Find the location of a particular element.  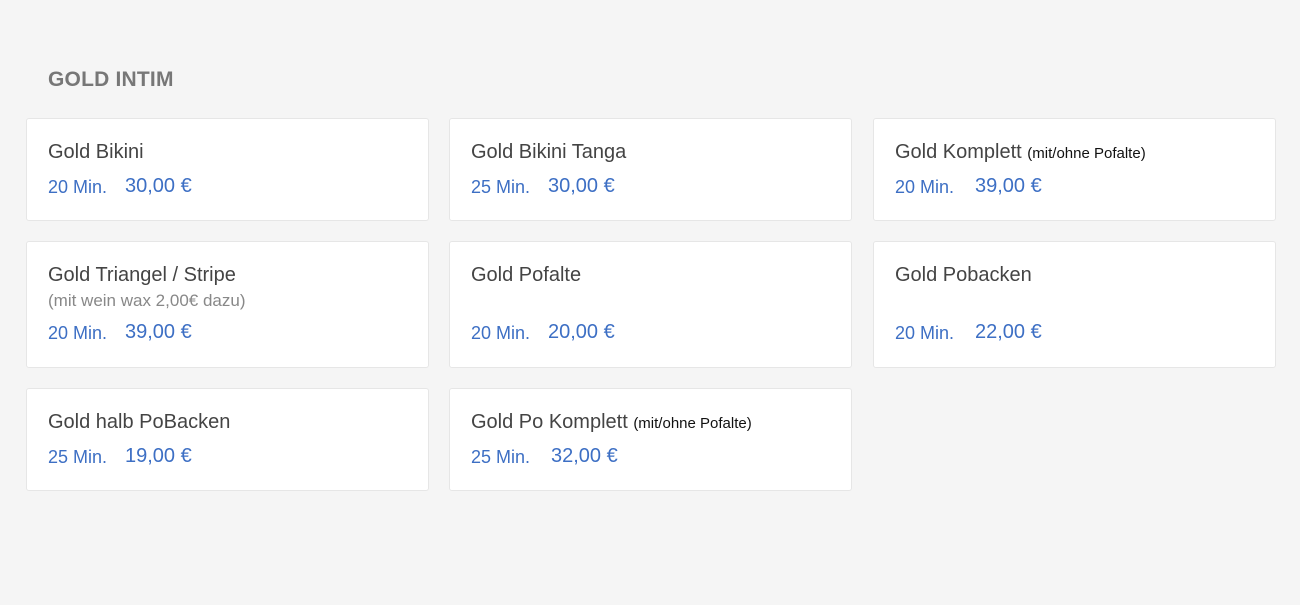

service-card-gold-pobacken: Gold Pobacken 20 Min. 22,00 € is located at coordinates (1074, 304).